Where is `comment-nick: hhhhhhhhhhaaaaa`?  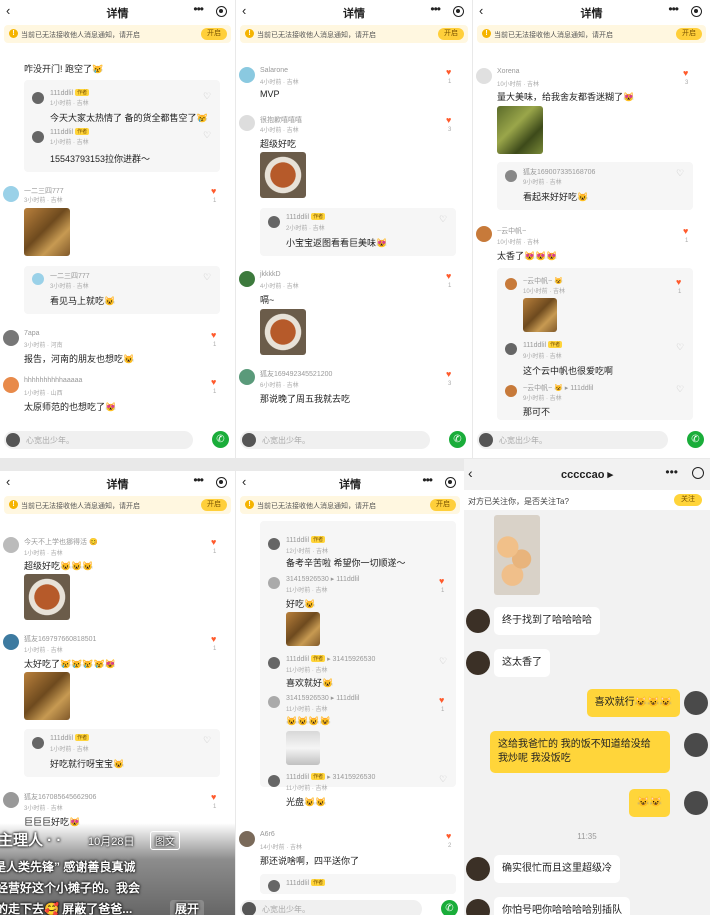 comment-nick: hhhhhhhhhhaaaaa is located at coordinates (53, 380).